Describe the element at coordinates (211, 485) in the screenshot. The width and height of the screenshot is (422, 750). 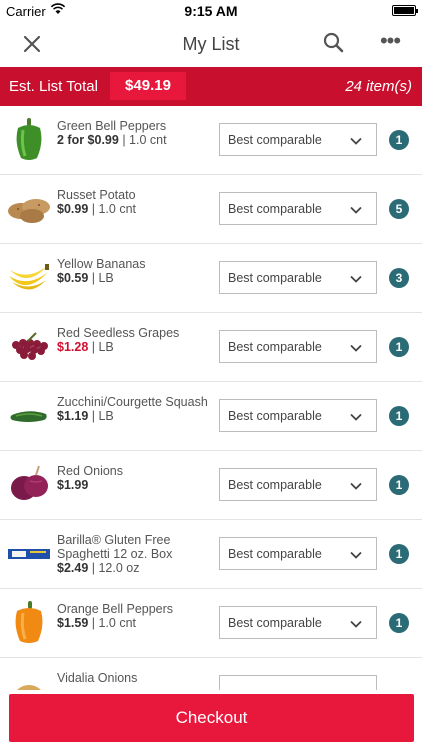
I see `list-item: Red Onions $1.99 Best comparable 1` at that location.